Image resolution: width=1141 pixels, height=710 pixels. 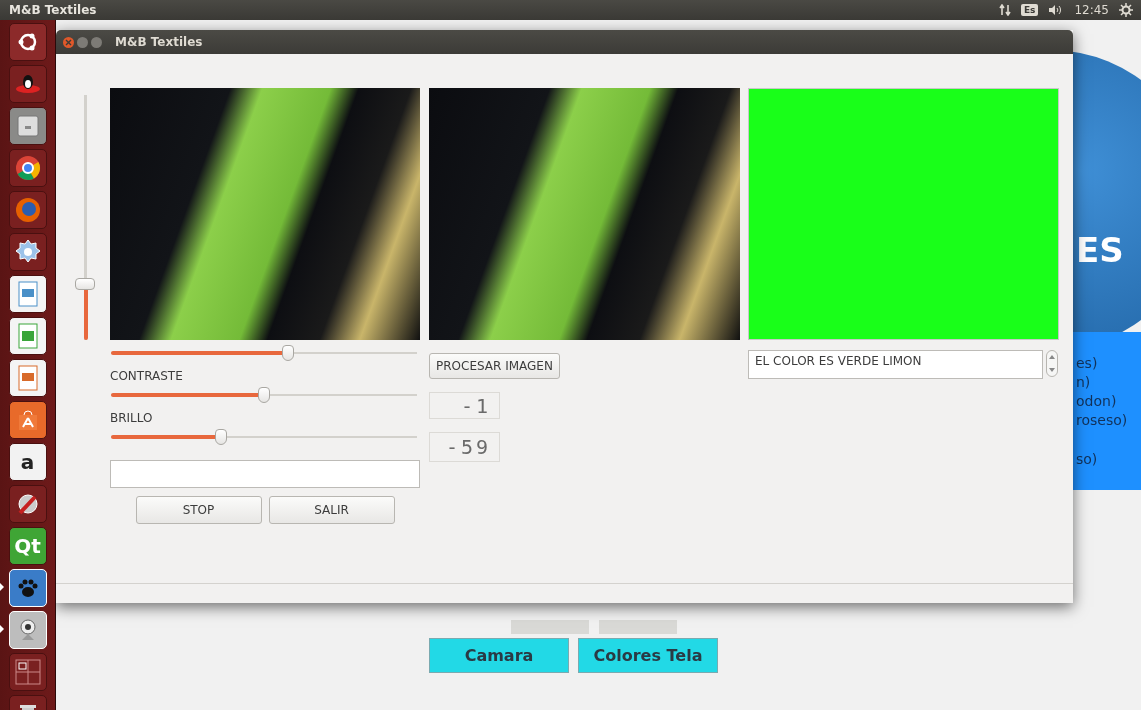 I want to click on presentation-icon, so click(x=27, y=378).